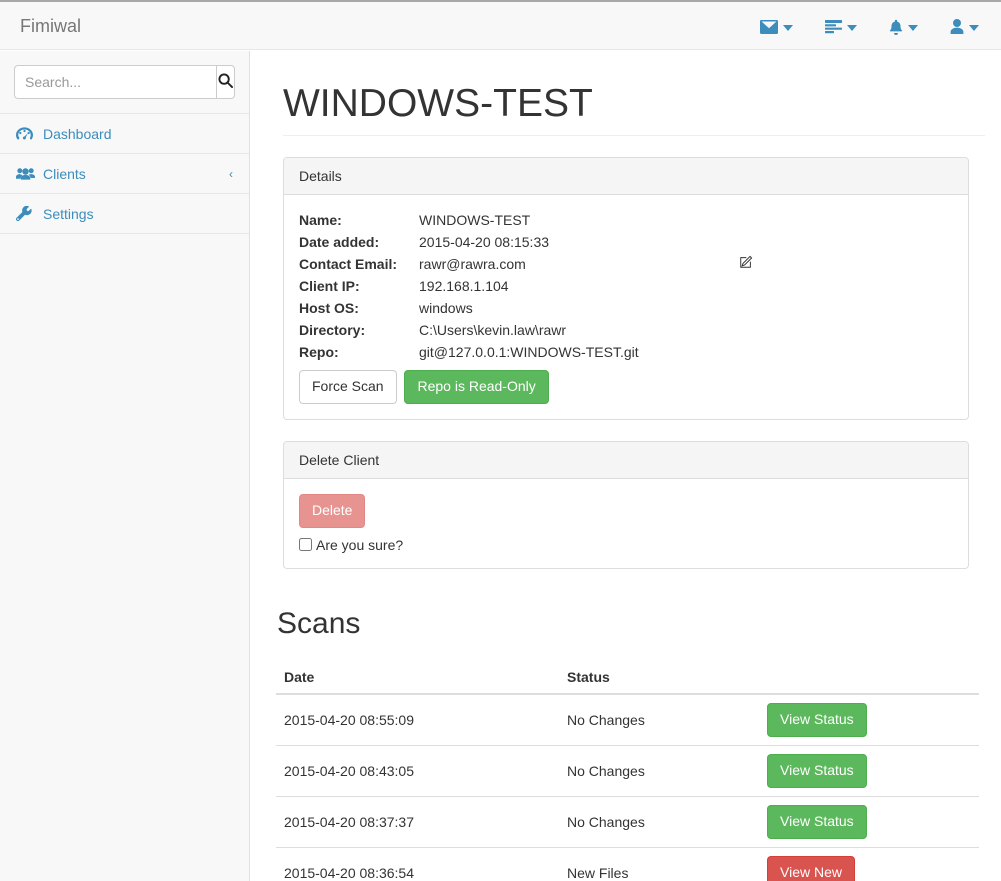 The height and width of the screenshot is (881, 1001). Describe the element at coordinates (319, 623) in the screenshot. I see `scans-title: Scans` at that location.